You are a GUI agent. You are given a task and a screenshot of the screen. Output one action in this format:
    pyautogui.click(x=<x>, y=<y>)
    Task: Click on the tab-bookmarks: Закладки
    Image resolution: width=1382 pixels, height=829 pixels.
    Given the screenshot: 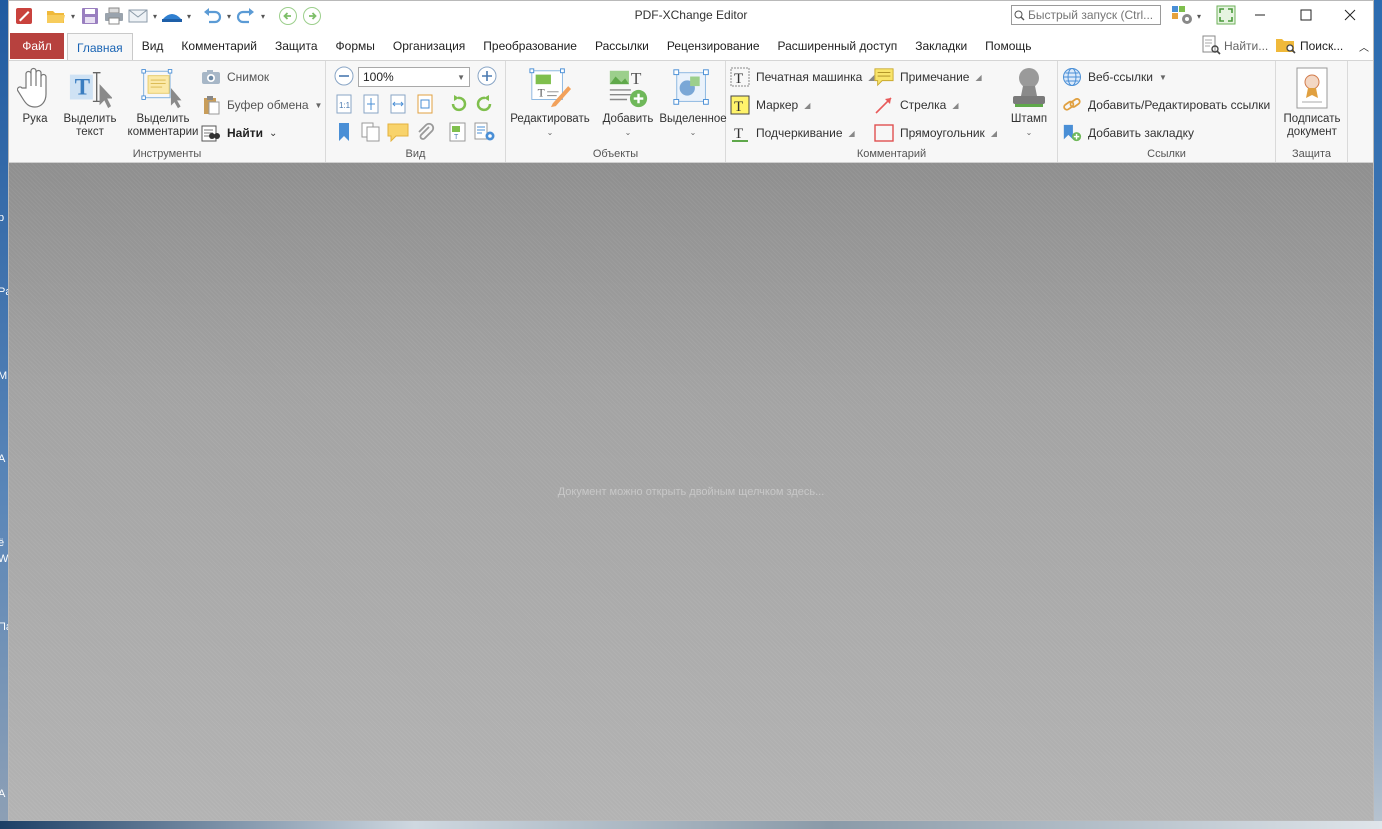 What is the action you would take?
    pyautogui.click(x=941, y=46)
    